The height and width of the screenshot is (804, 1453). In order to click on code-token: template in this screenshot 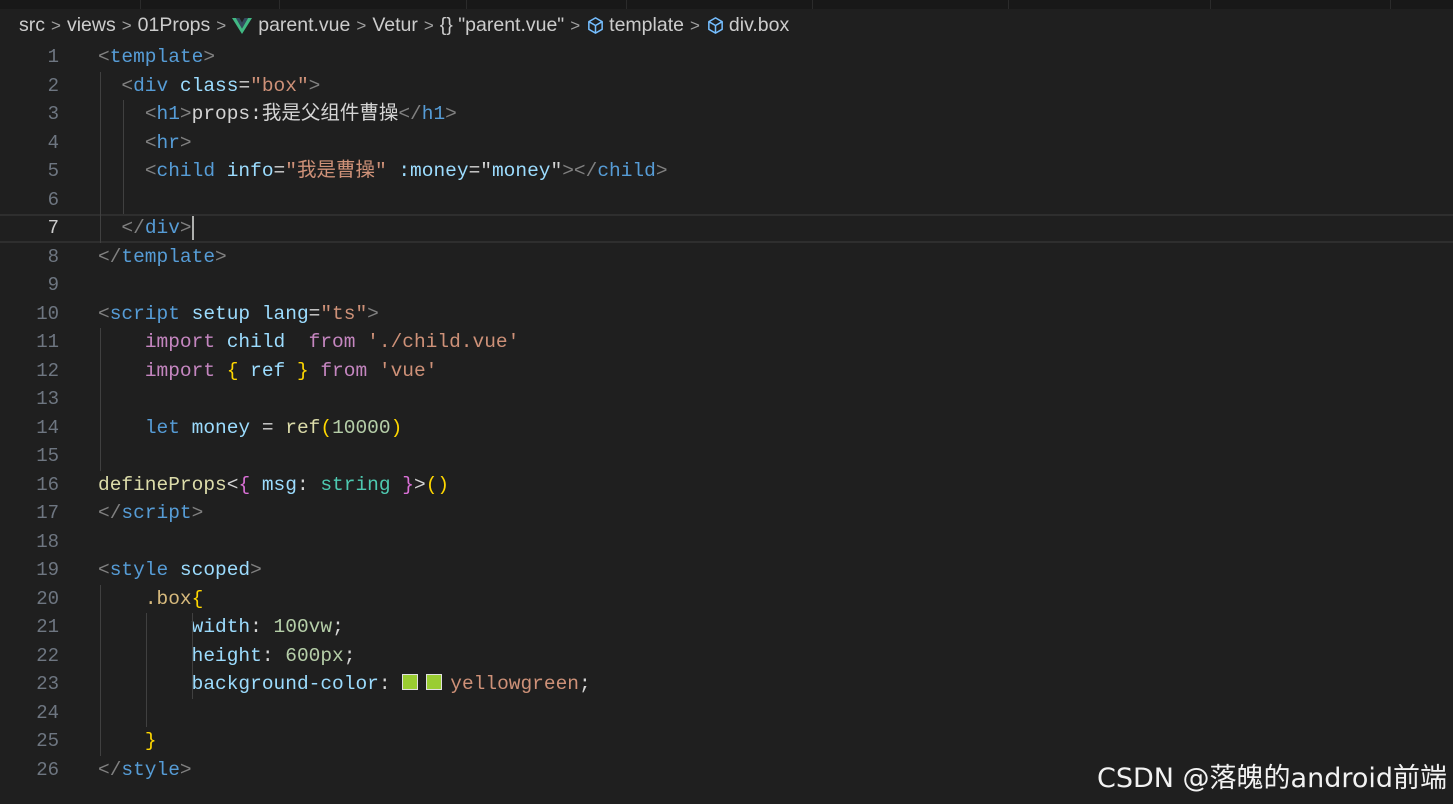, I will do `click(168, 256)`.